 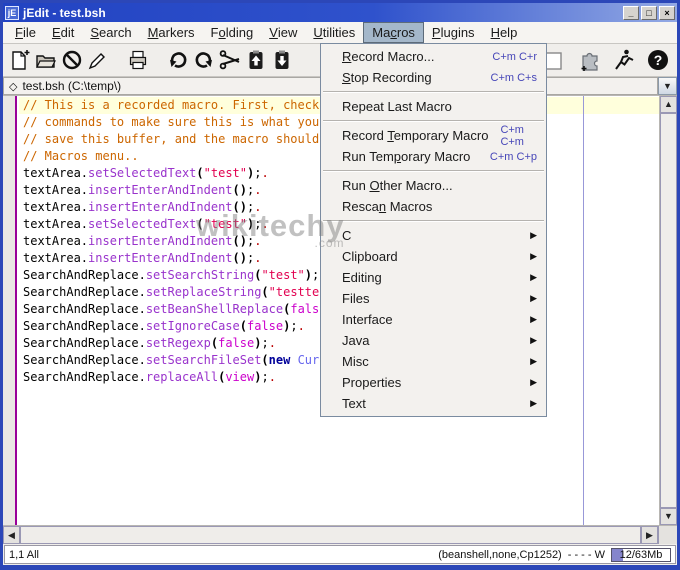 I want to click on memory-text: 12/63Mb, so click(x=641, y=554).